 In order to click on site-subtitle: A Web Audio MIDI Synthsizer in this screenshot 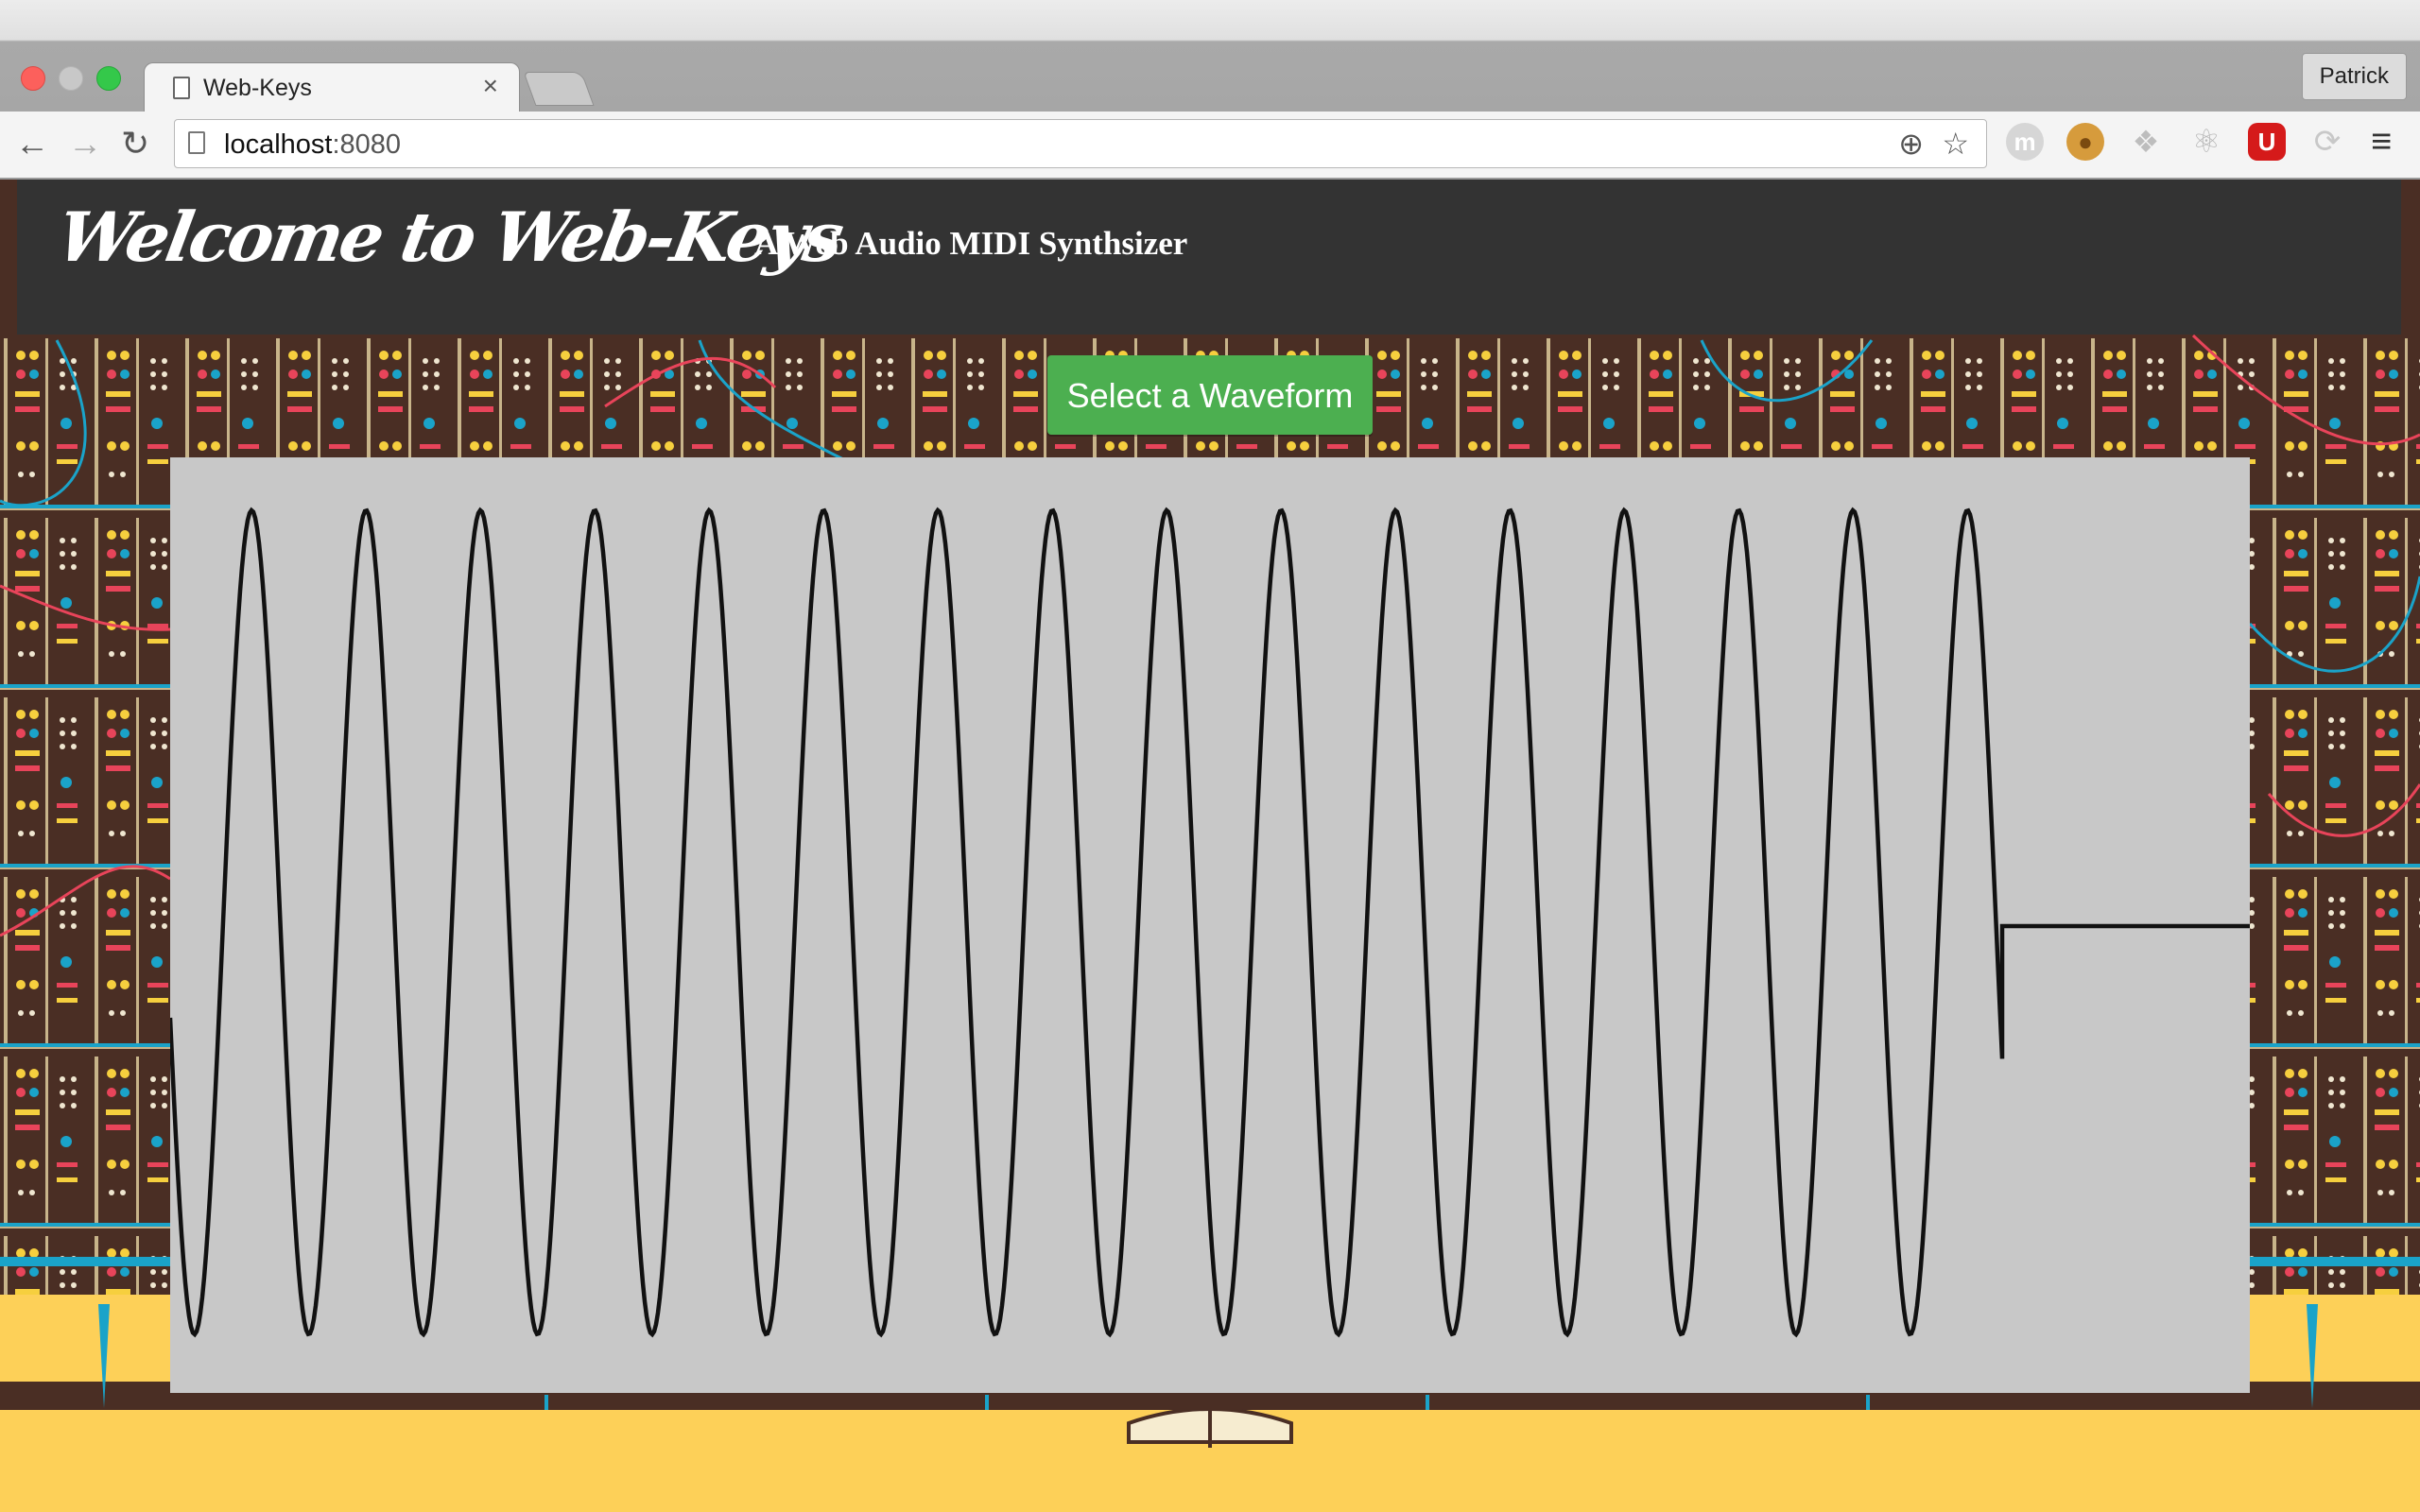, I will do `click(971, 243)`.